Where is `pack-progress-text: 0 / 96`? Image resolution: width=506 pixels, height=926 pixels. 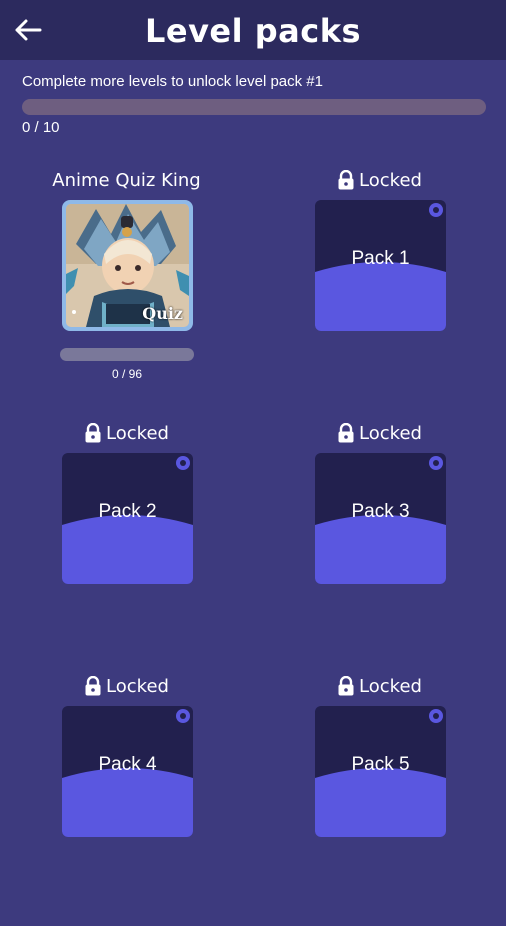 pack-progress-text: 0 / 96 is located at coordinates (127, 374).